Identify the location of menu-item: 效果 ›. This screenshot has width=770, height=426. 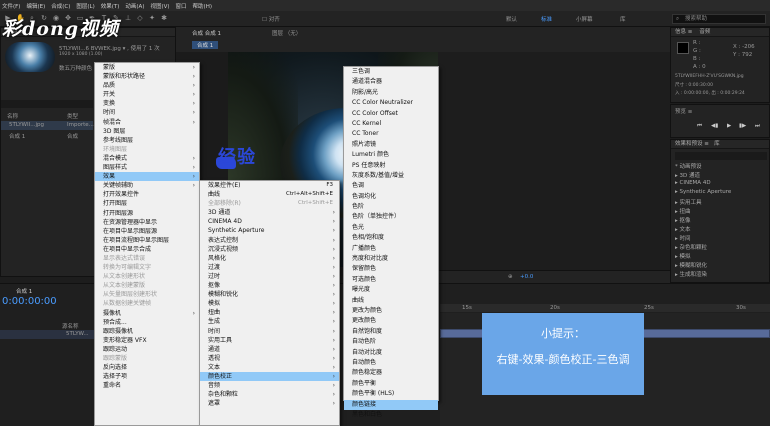
(147, 177).